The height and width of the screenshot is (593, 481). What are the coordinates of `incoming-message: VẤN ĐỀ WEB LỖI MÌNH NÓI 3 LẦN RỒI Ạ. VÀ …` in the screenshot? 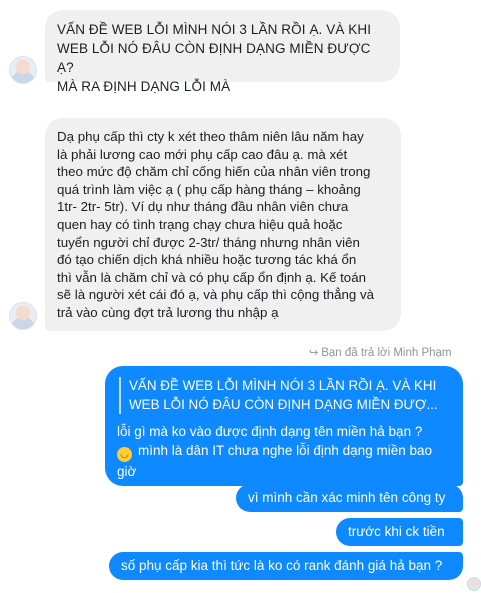 It's located at (222, 52).